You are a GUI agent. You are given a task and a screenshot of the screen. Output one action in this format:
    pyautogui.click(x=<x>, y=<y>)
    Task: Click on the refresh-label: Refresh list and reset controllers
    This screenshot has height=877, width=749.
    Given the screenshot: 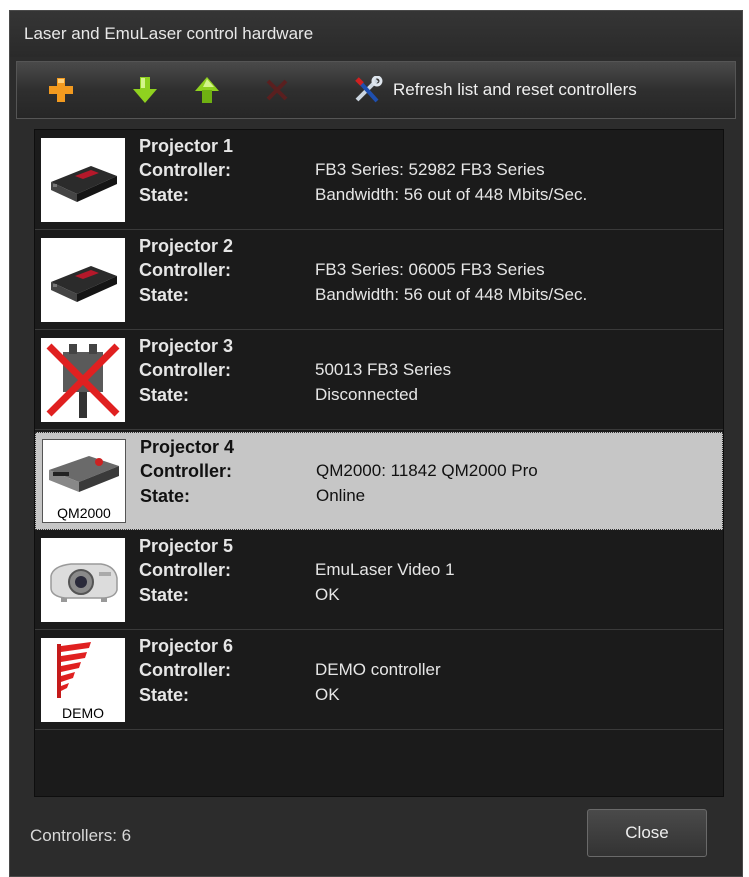 What is the action you would take?
    pyautogui.click(x=515, y=89)
    